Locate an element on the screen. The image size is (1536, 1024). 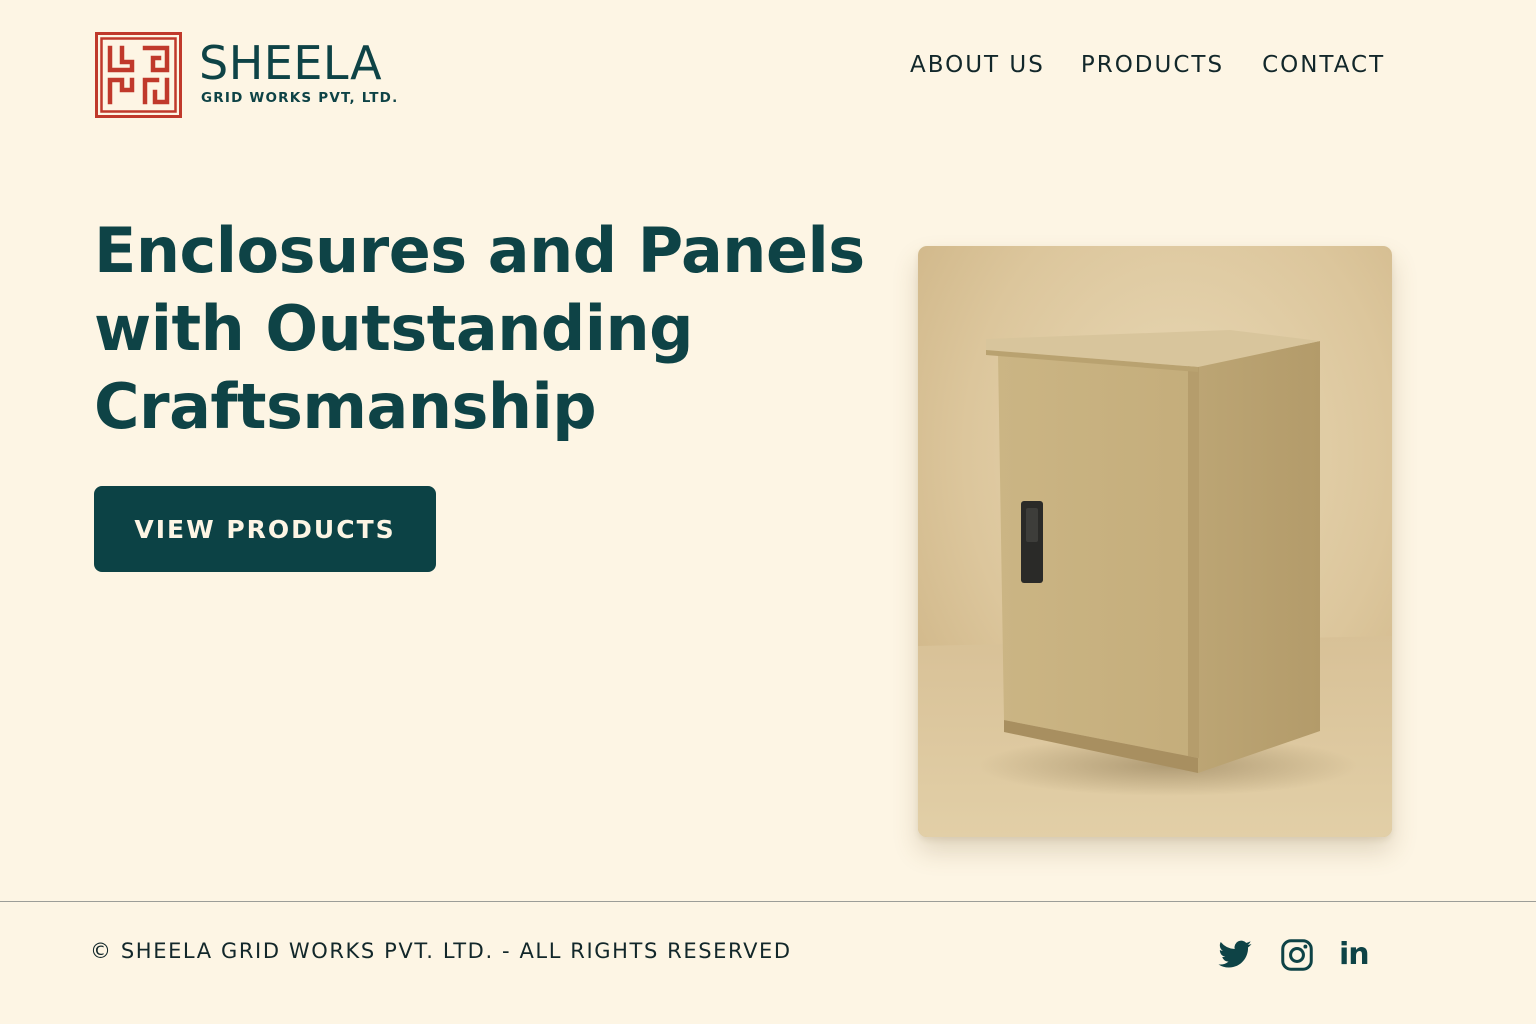
brand-text: SHEELA GRID WORKS PVT, LTD. is located at coordinates (299, 72).